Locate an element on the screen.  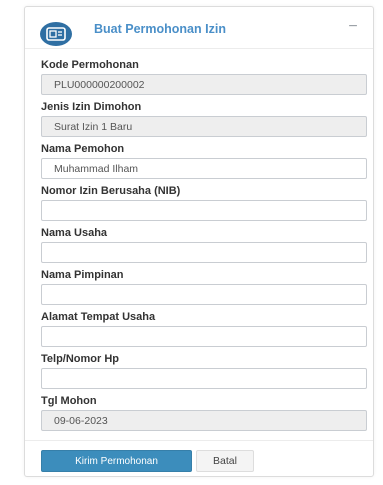
collapse-button: − is located at coordinates (353, 27).